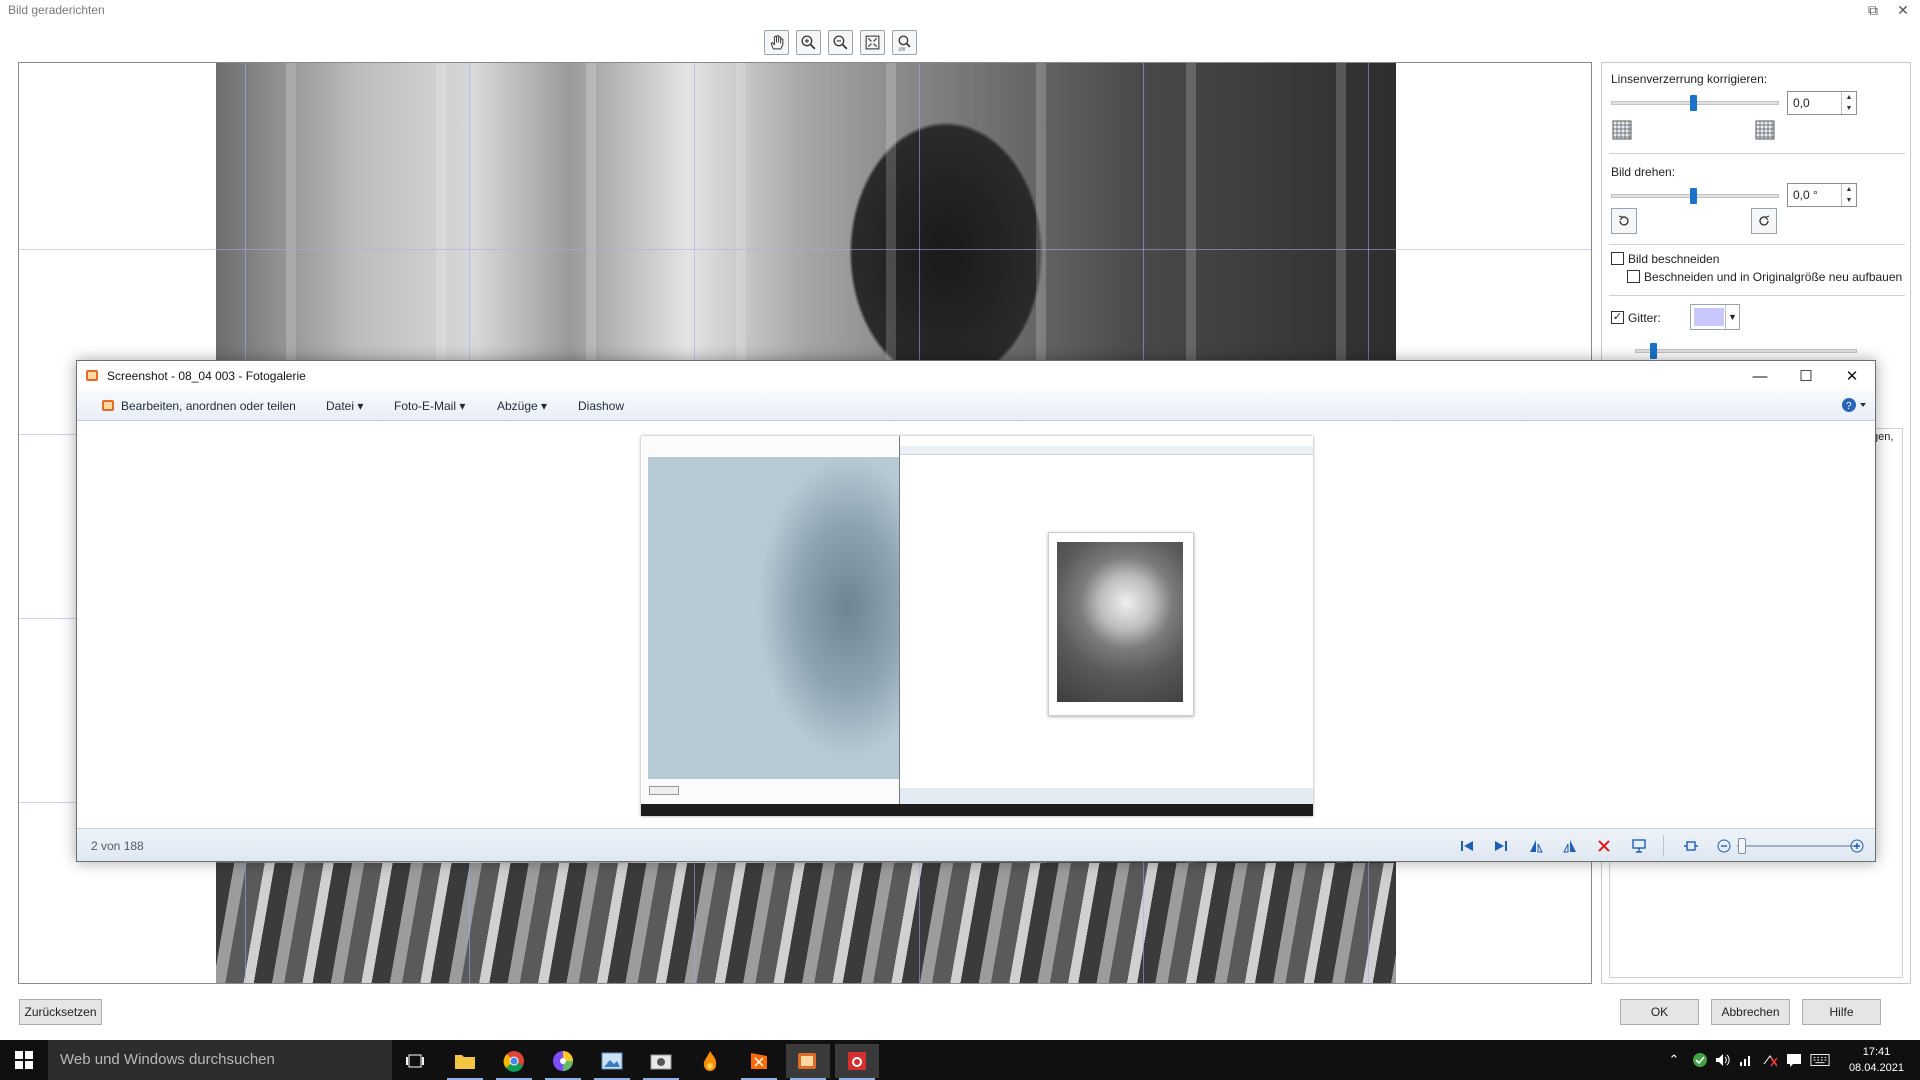  What do you see at coordinates (902, 48) in the screenshot?
I see `svg-text: 100` at bounding box center [902, 48].